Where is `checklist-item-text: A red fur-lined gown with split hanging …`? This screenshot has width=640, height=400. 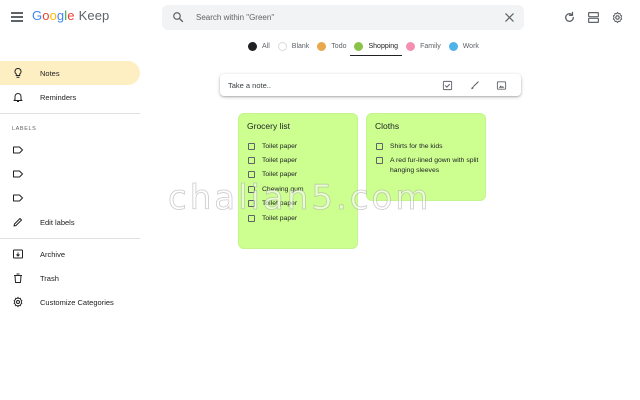 checklist-item-text: A red fur-lined gown with split hanging … is located at coordinates (434, 165).